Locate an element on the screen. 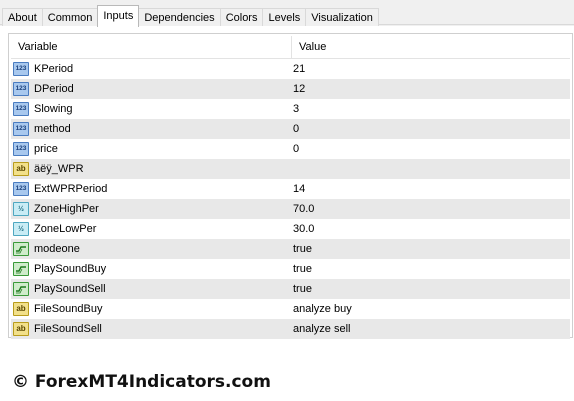 The height and width of the screenshot is (401, 574). value-cell: 12 is located at coordinates (431, 89).